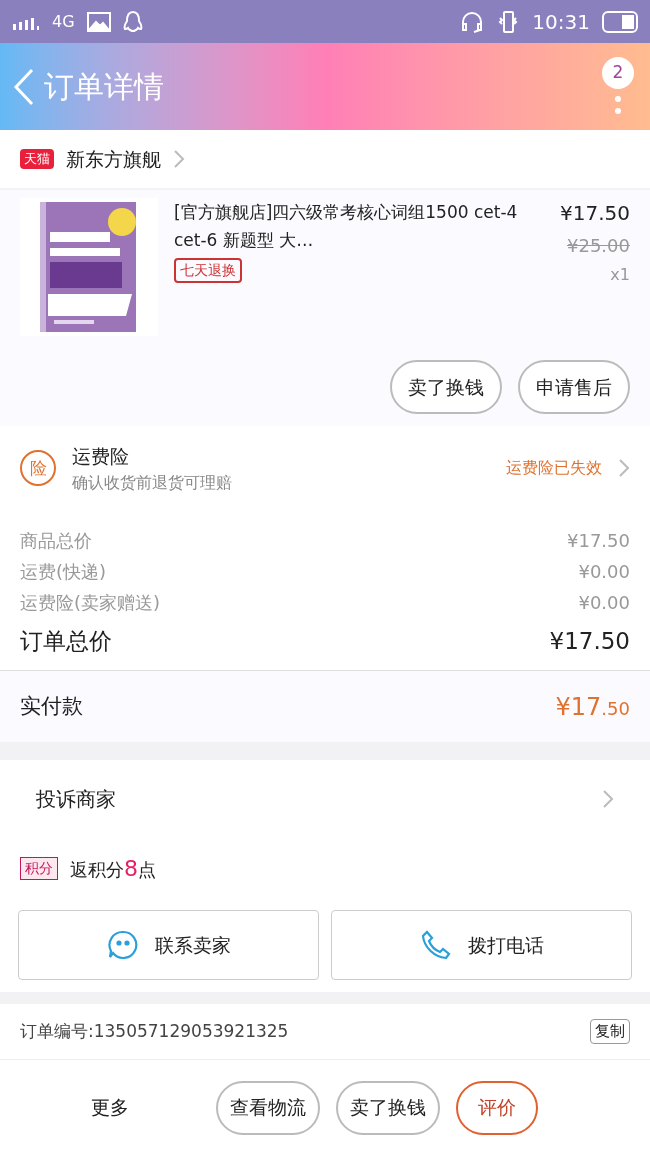  Describe the element at coordinates (76, 799) in the screenshot. I see `complaint-label: 投诉商家` at that location.